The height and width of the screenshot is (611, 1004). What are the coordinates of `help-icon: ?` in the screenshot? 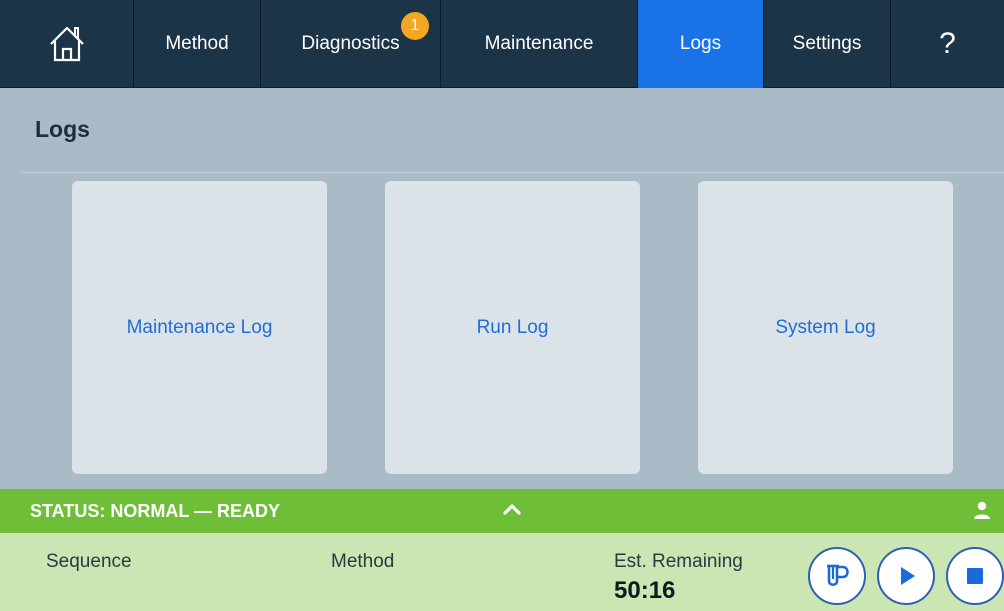 It's located at (947, 43).